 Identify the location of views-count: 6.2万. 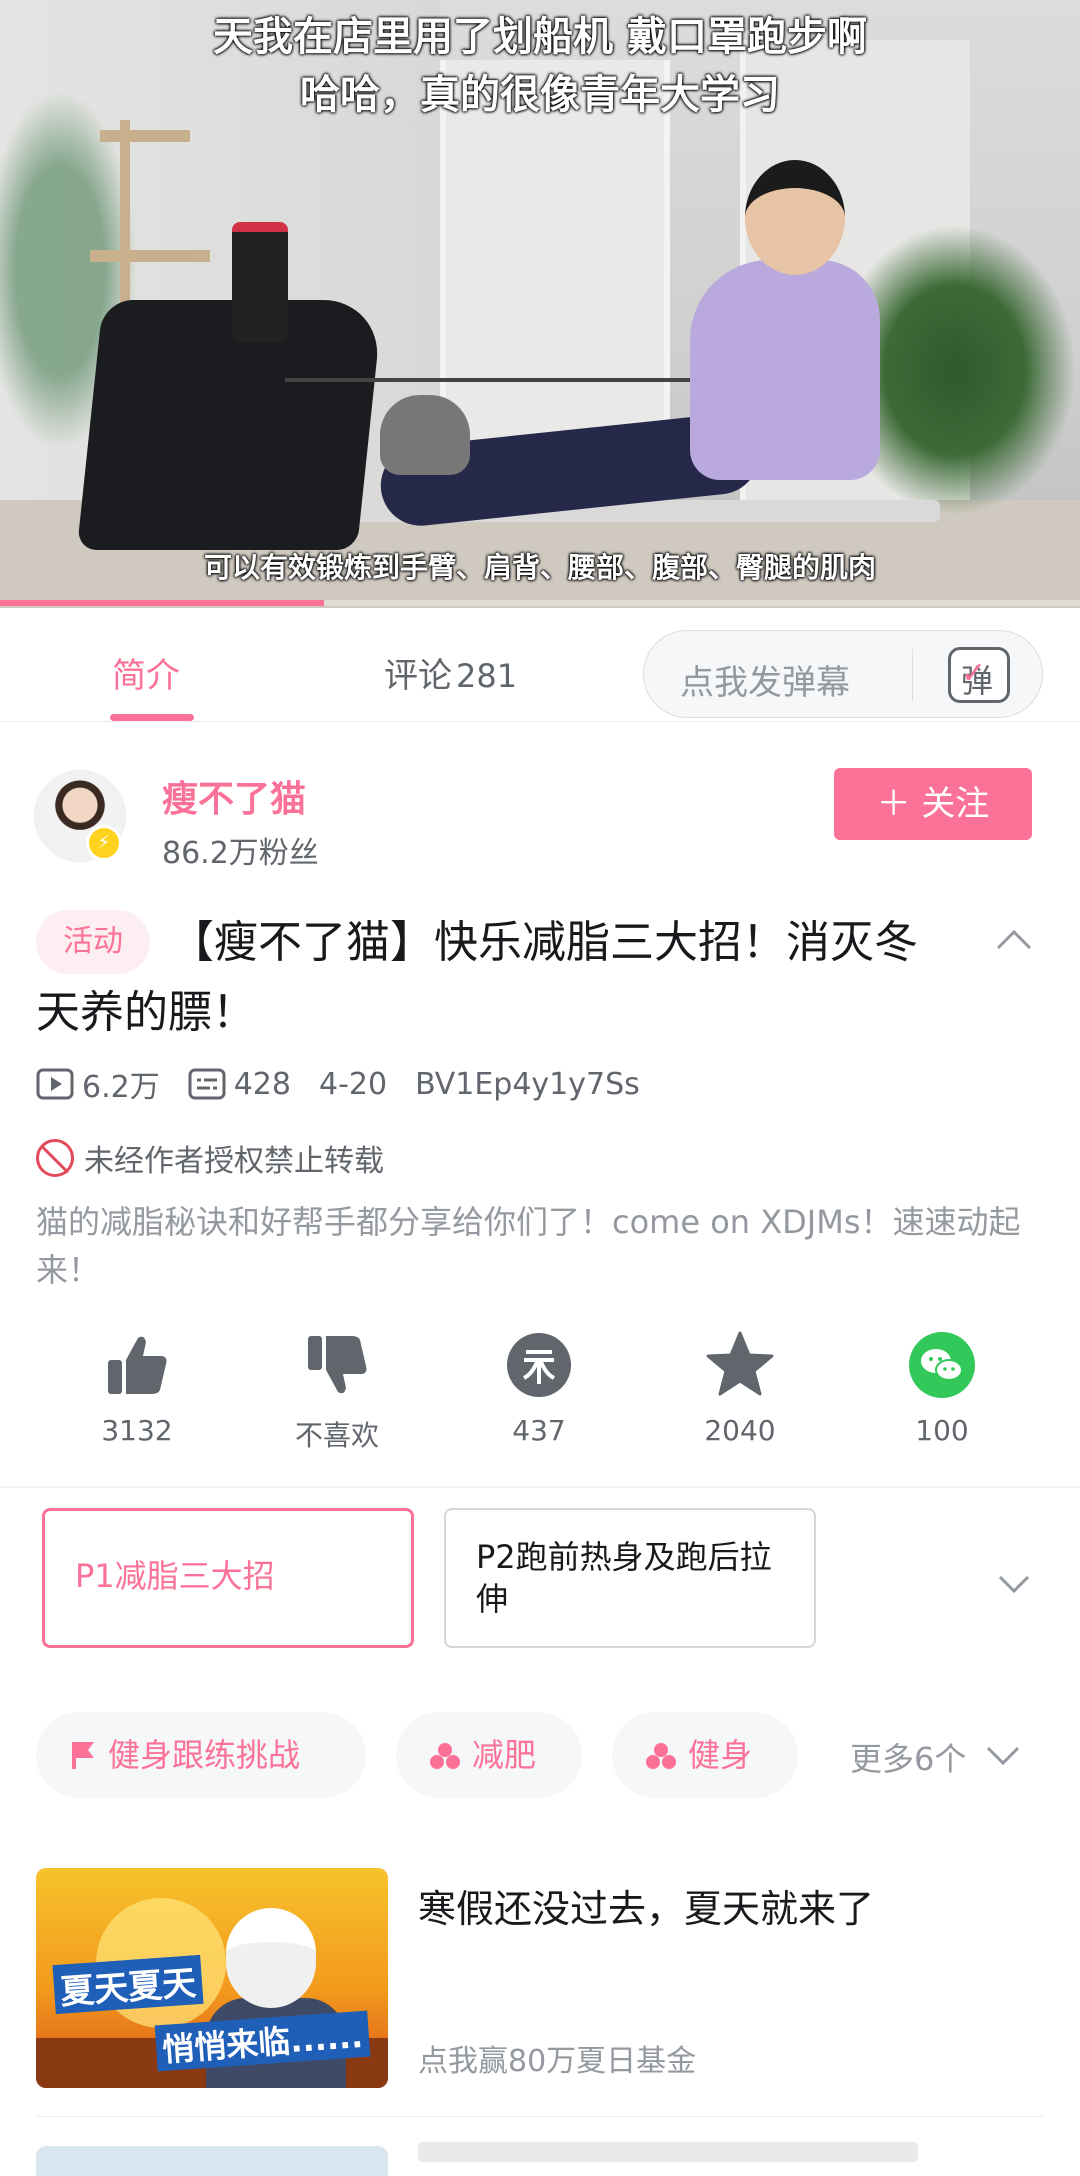
(121, 1087).